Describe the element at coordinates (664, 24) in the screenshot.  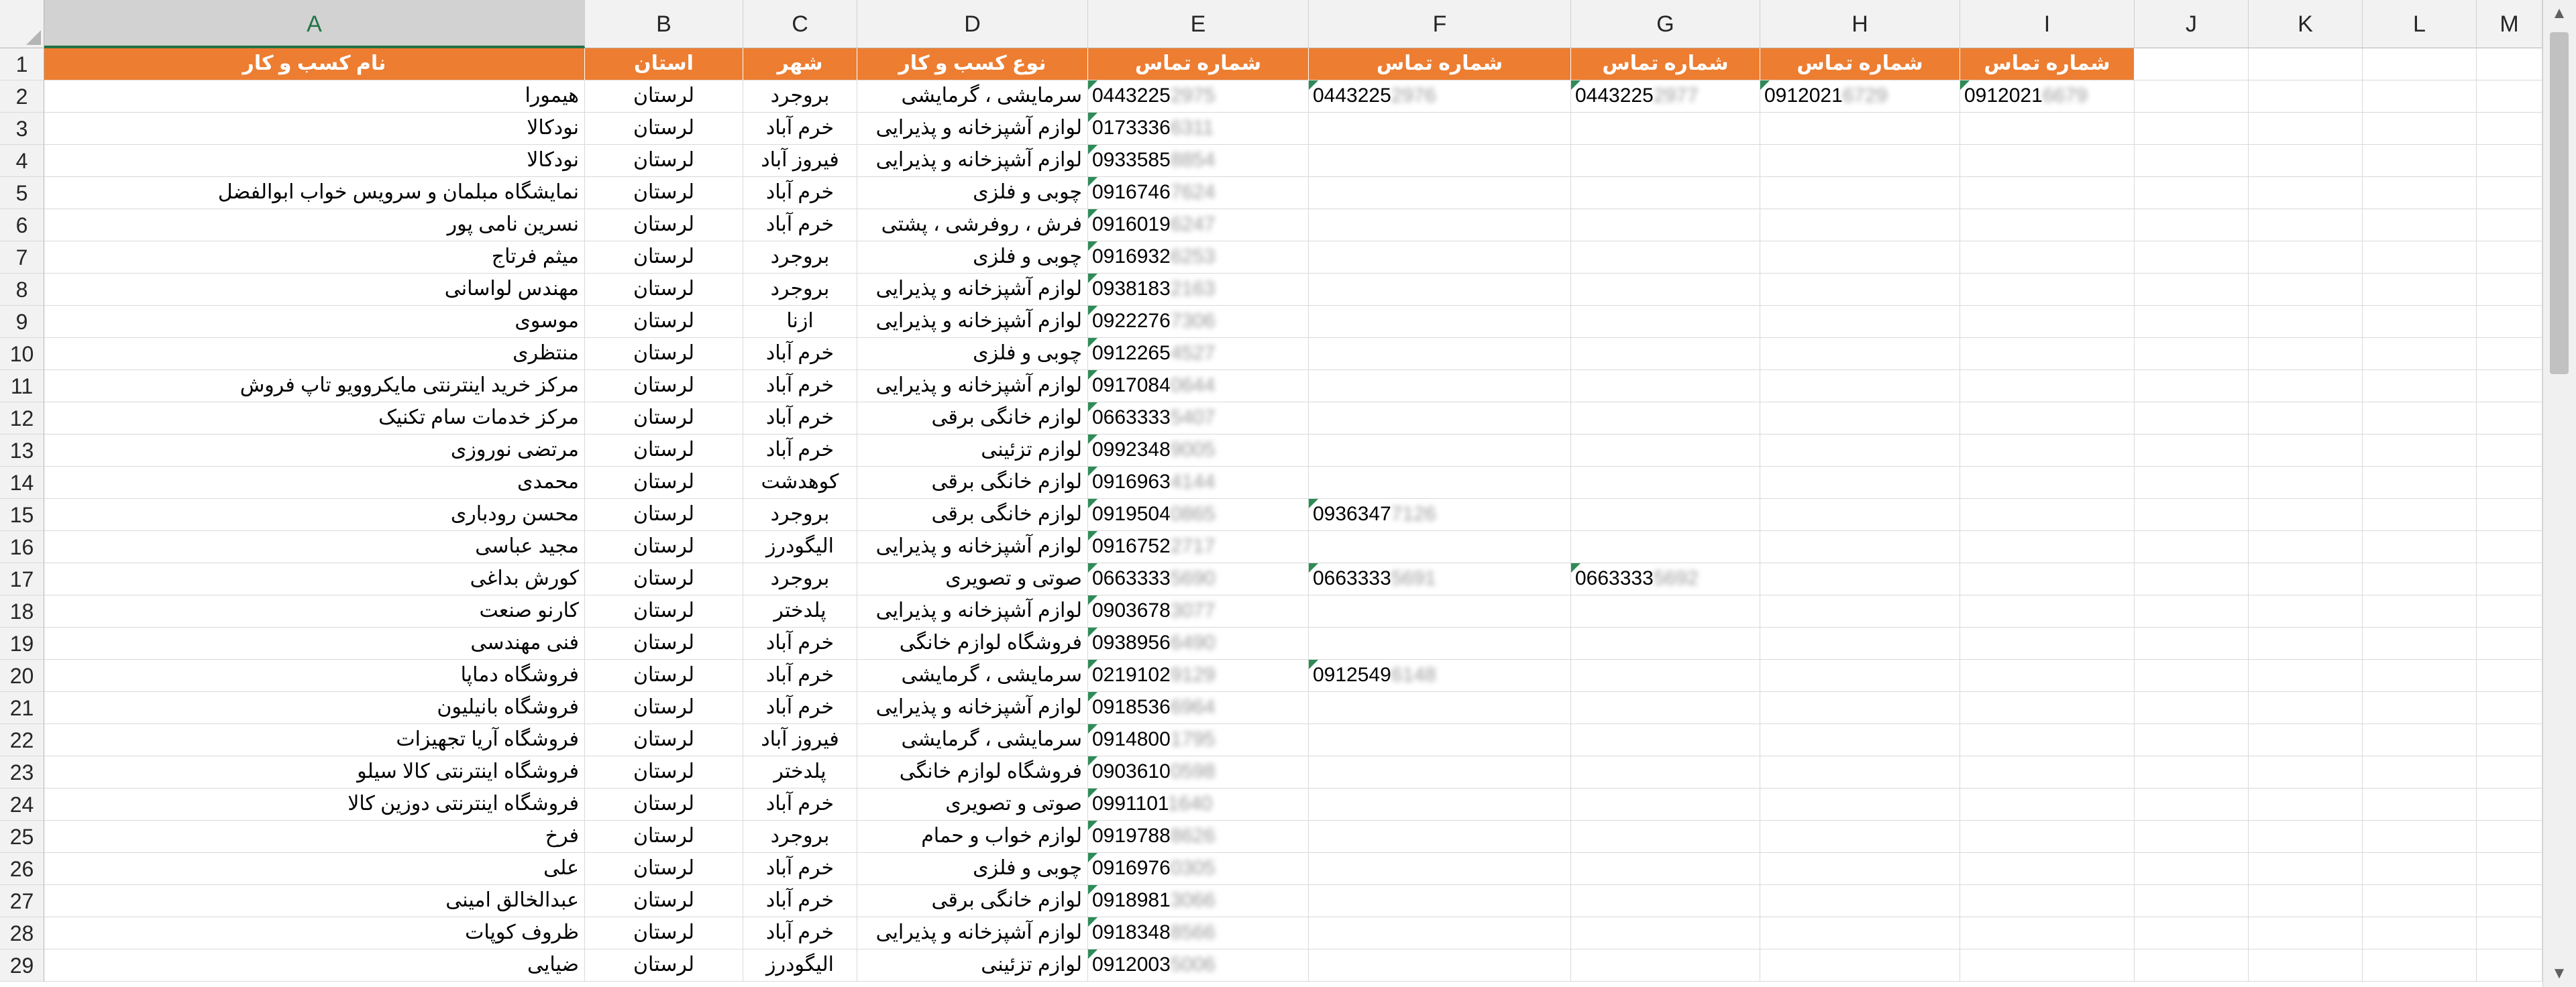
I see `column-header-b: B` at that location.